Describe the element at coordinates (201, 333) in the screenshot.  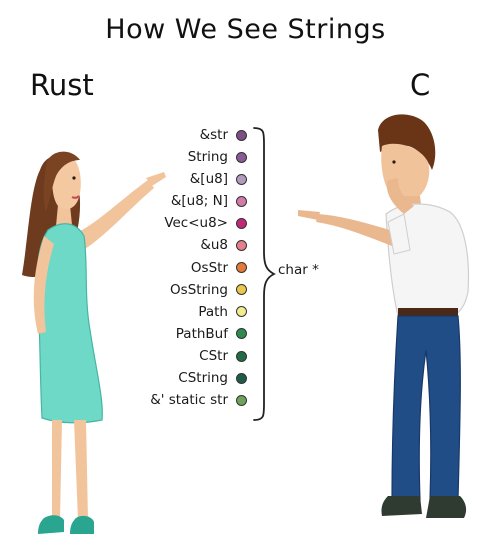
I see `type-label-pathbuf: PathBuf` at that location.